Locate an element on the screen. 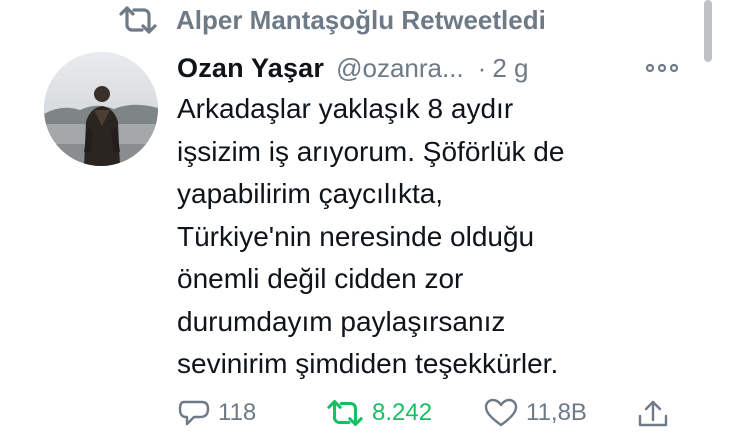  tweet-timestamp: 2 g is located at coordinates (510, 68).